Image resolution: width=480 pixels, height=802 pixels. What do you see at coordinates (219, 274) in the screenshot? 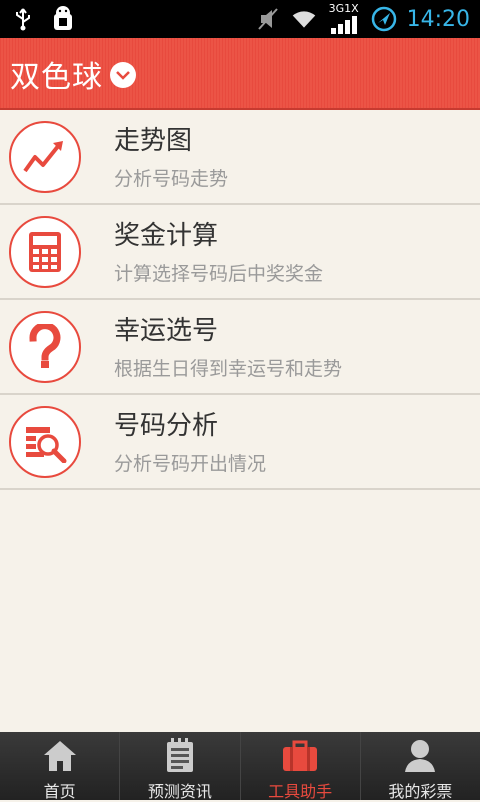
I see `list-item-subtitle: 计算选择号码后中奖奖金` at bounding box center [219, 274].